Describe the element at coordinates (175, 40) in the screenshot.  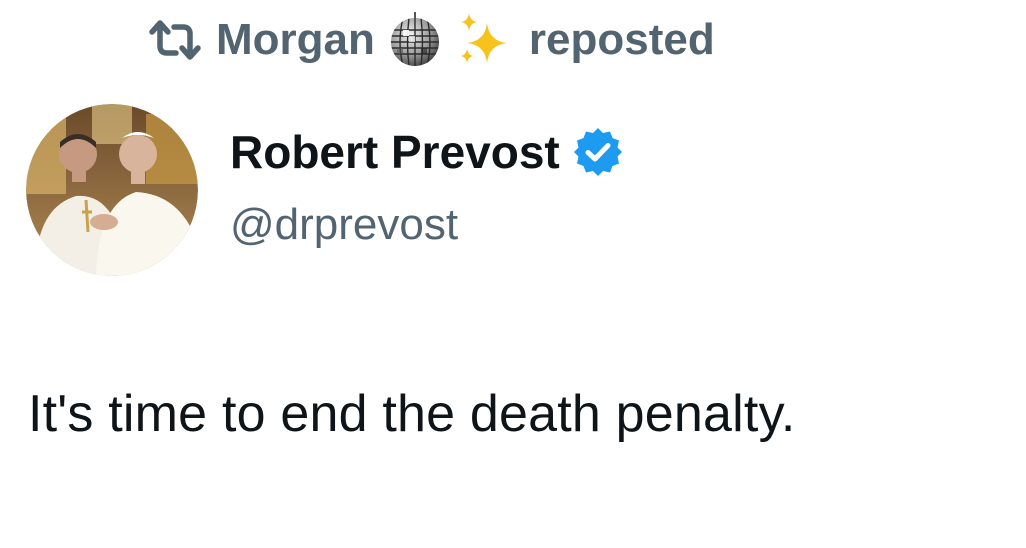
I see `repost-icon` at that location.